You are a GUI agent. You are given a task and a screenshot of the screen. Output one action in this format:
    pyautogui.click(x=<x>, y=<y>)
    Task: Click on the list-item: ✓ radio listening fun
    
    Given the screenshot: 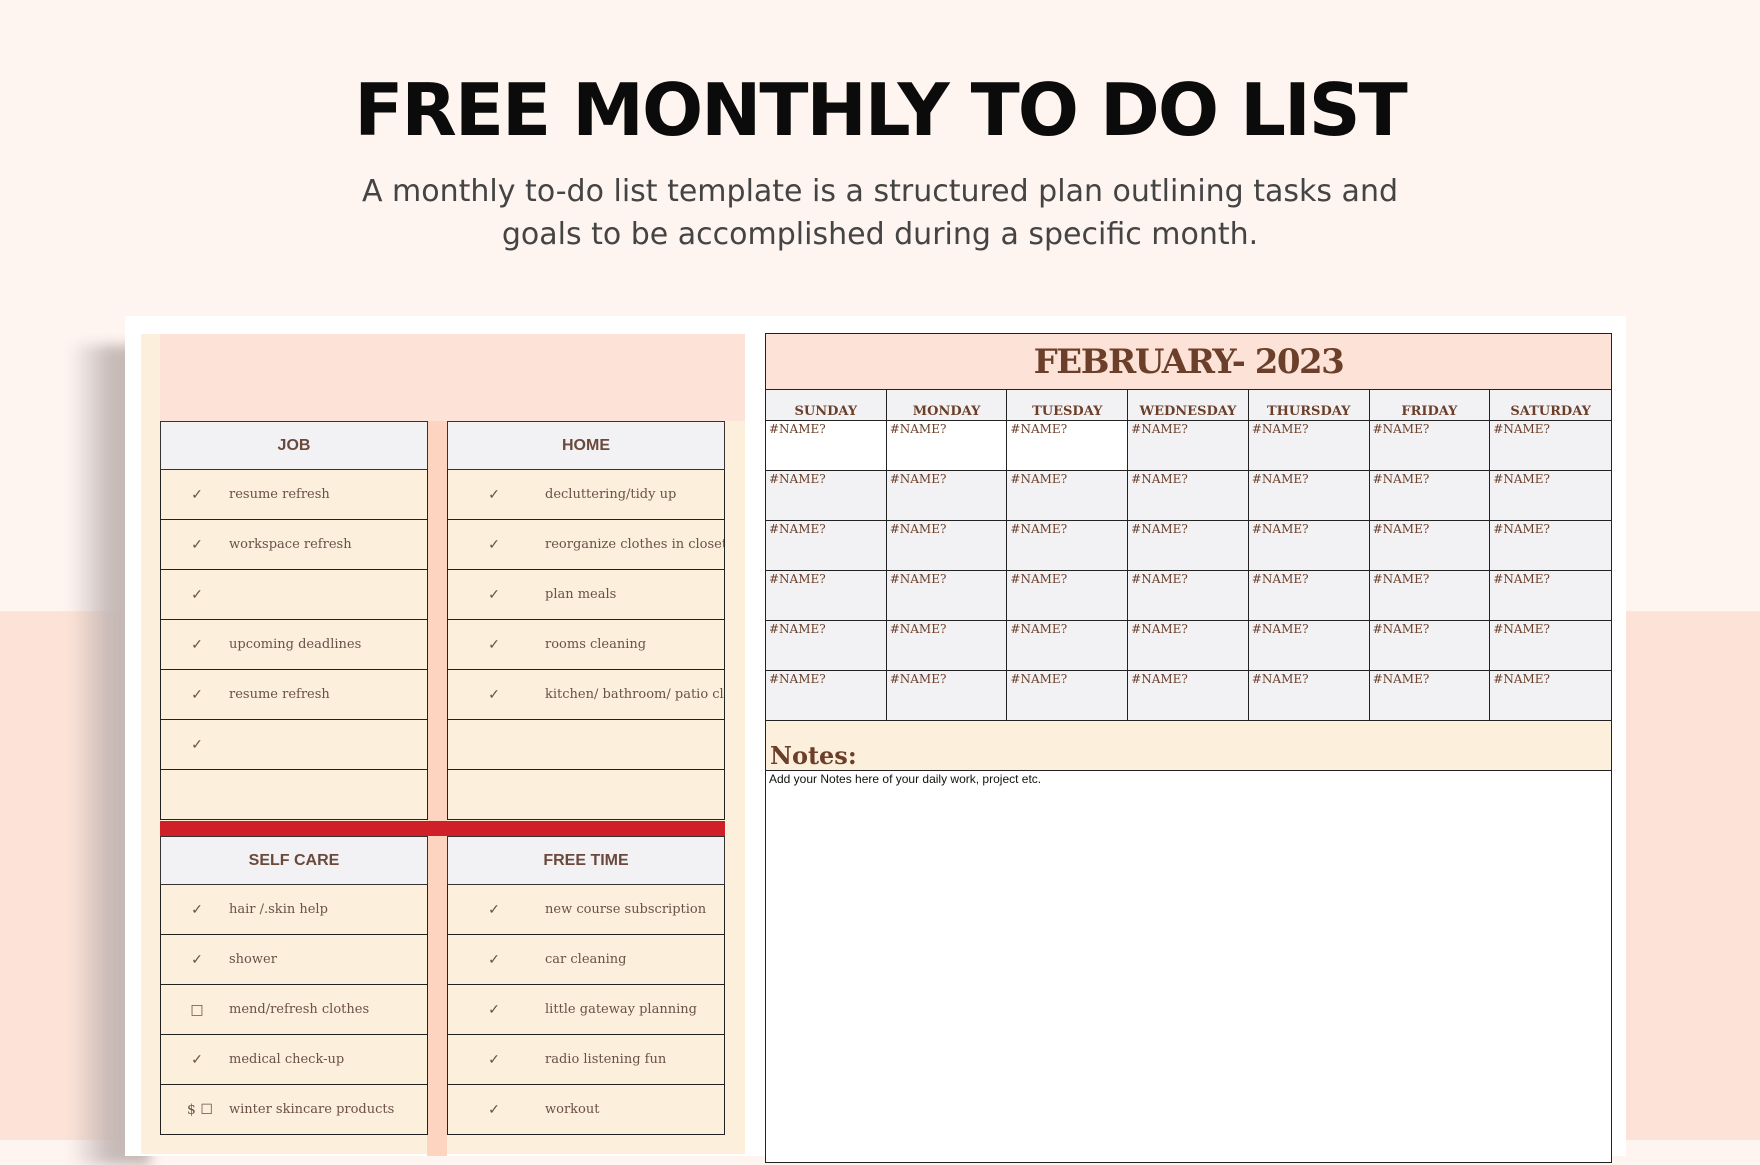 What is the action you would take?
    pyautogui.click(x=586, y=1060)
    